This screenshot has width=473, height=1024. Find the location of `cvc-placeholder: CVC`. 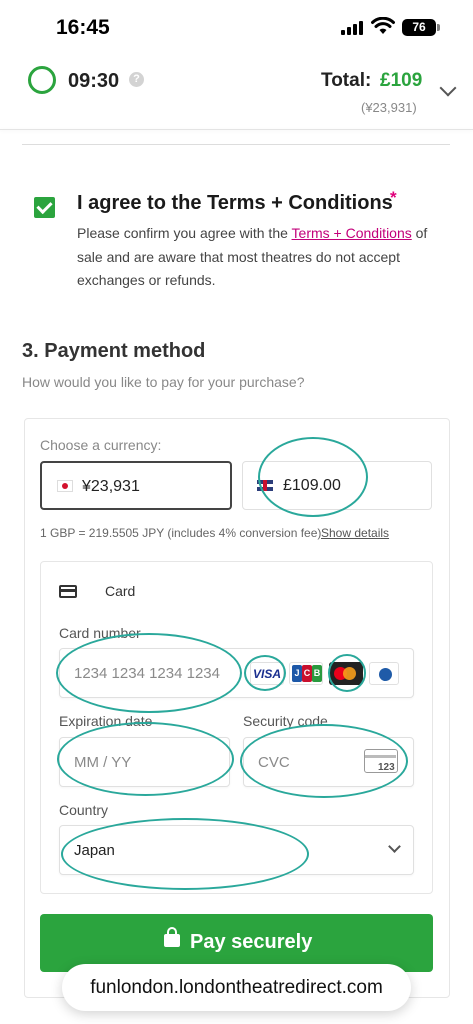

cvc-placeholder: CVC is located at coordinates (274, 762).